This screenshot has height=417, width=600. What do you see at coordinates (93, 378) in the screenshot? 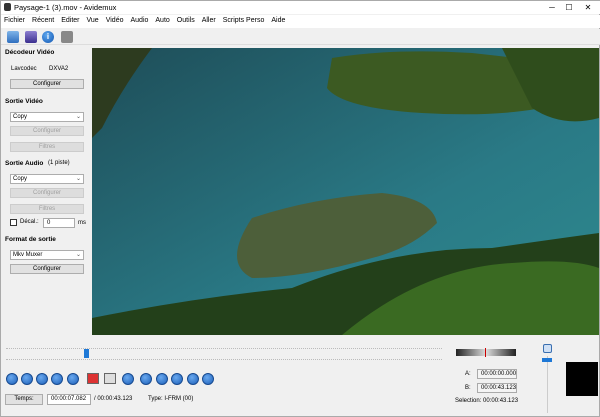
I see `set-marker-a-icon` at bounding box center [93, 378].